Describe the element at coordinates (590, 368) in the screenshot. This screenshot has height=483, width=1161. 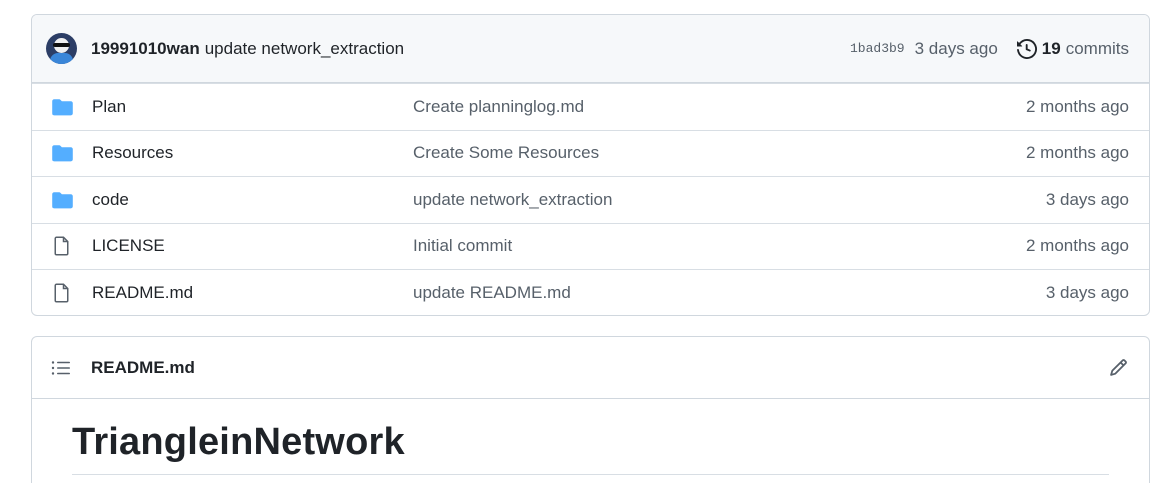
I see `readme-header: README.md` at that location.